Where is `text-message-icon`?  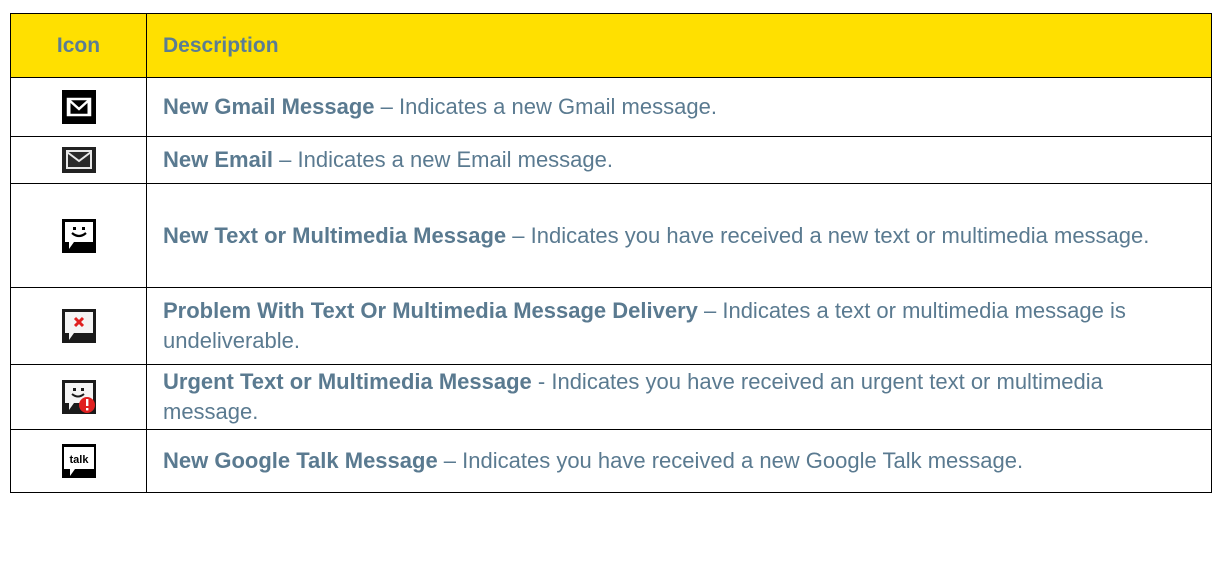
text-message-icon is located at coordinates (78, 235).